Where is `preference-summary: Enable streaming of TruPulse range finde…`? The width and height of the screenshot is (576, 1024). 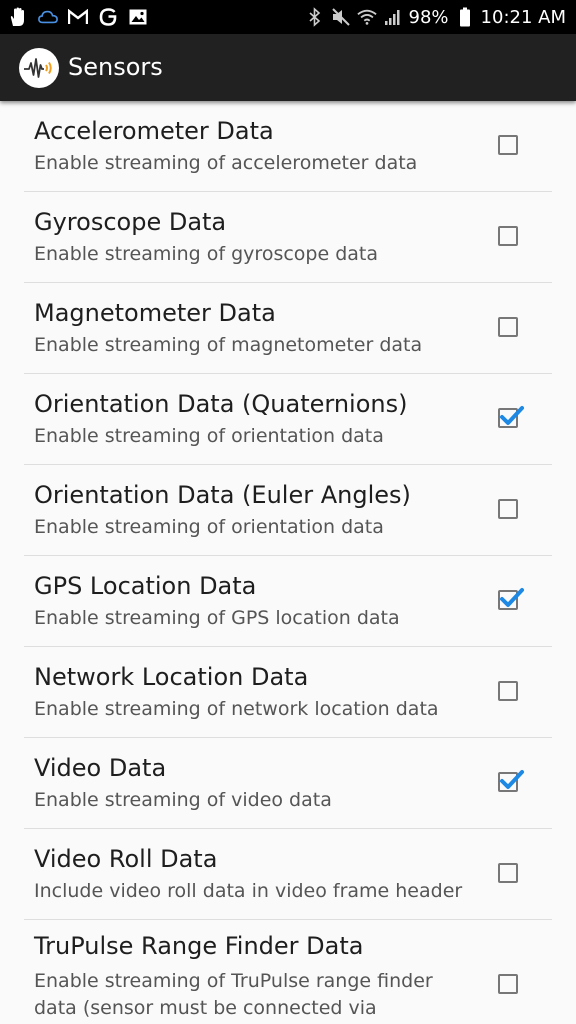 preference-summary: Enable streaming of TruPulse range finde… is located at coordinates (233, 994).